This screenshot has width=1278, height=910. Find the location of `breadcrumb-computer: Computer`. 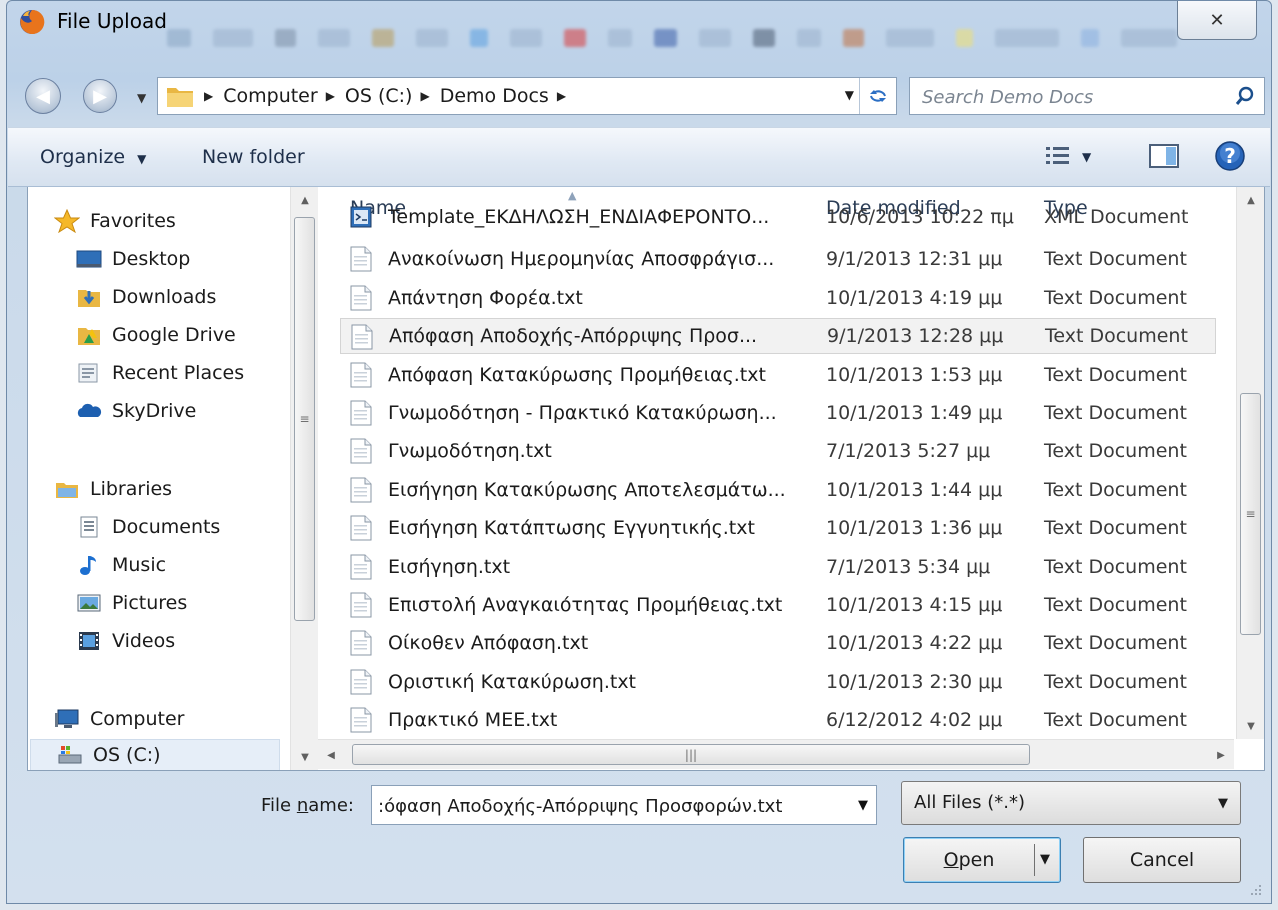

breadcrumb-computer: Computer is located at coordinates (270, 96).